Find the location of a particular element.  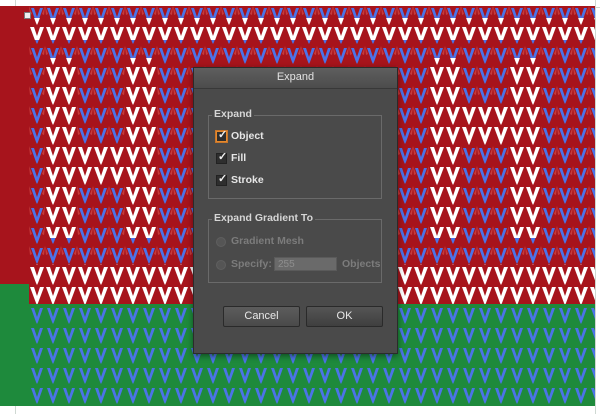

specify-radio-row: Specify: Objects is located at coordinates (298, 265).